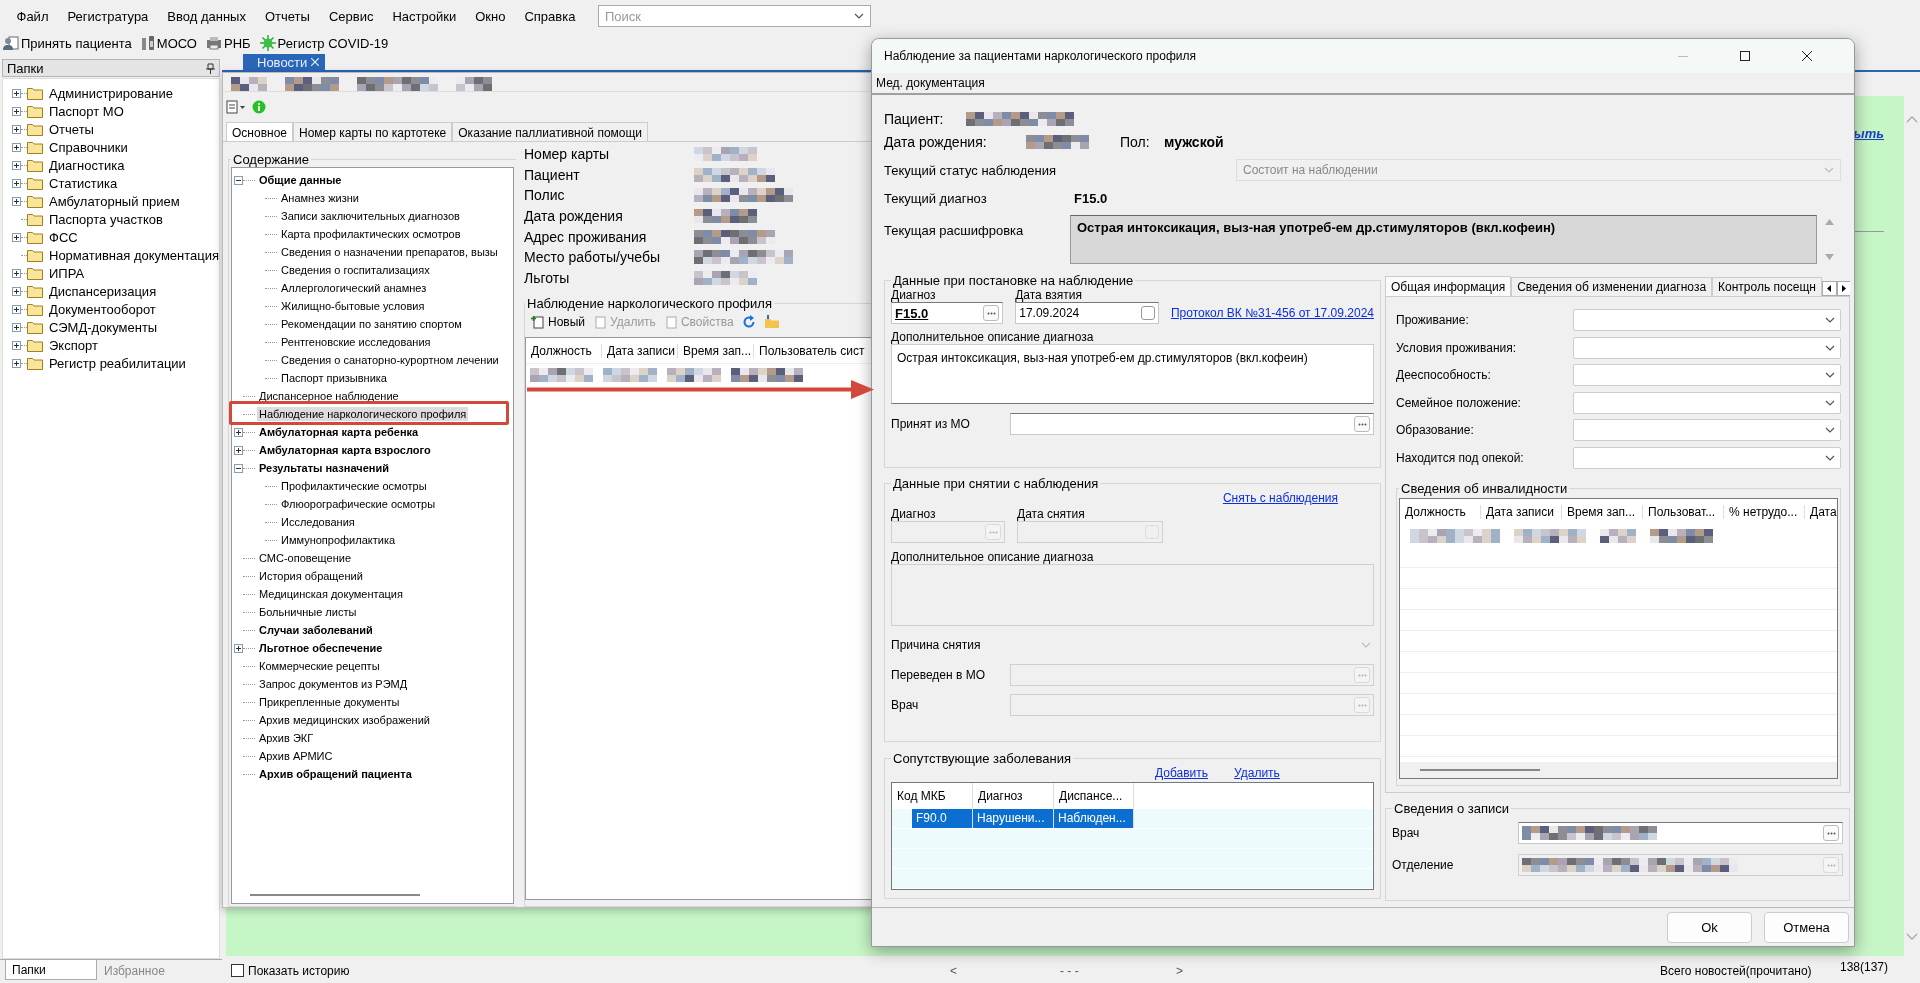 The width and height of the screenshot is (1920, 983). What do you see at coordinates (371, 234) in the screenshot?
I see `tree-item: Карта профилактических осмотров` at bounding box center [371, 234].